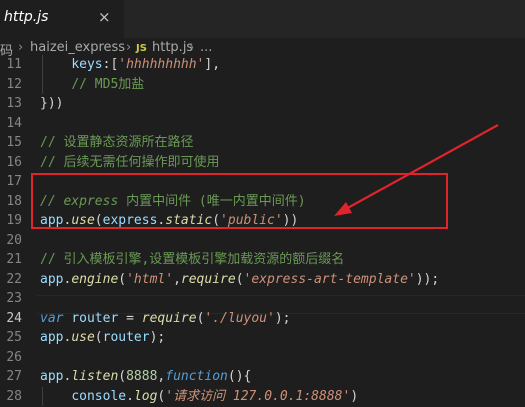 This screenshot has height=407, width=525. I want to click on code-text: // MD5加盐, so click(92, 85).